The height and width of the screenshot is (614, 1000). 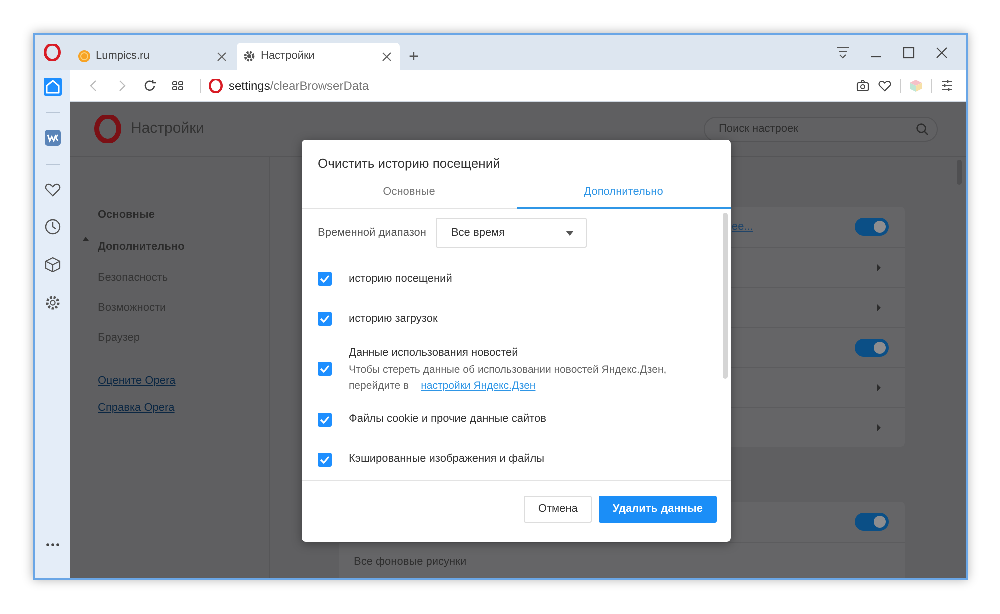 What do you see at coordinates (843, 53) in the screenshot?
I see `tab-menu-icon` at bounding box center [843, 53].